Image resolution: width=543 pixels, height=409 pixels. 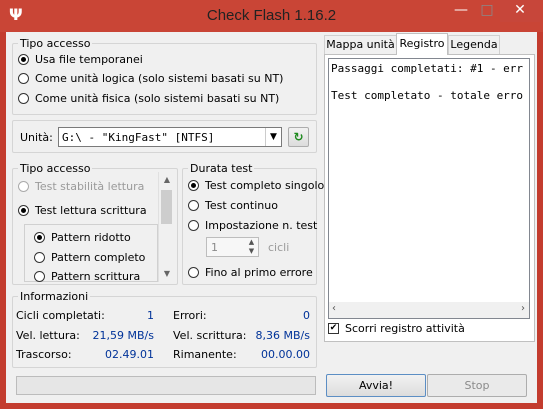 I want to click on maximize-icon: □, so click(x=487, y=10).